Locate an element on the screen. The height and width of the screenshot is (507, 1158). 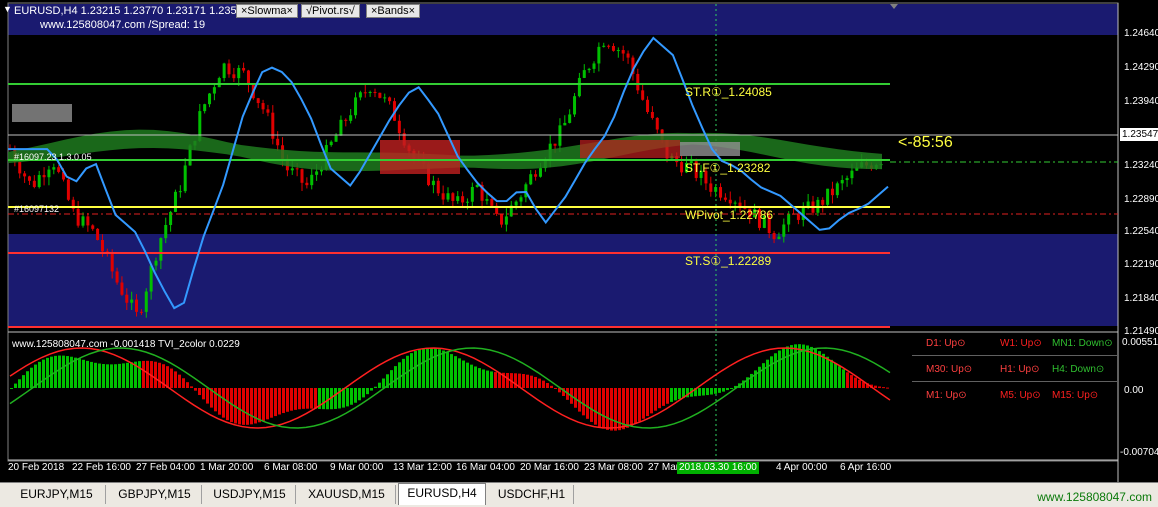
ma-cloud-red-segment is located at coordinates (420, 157).